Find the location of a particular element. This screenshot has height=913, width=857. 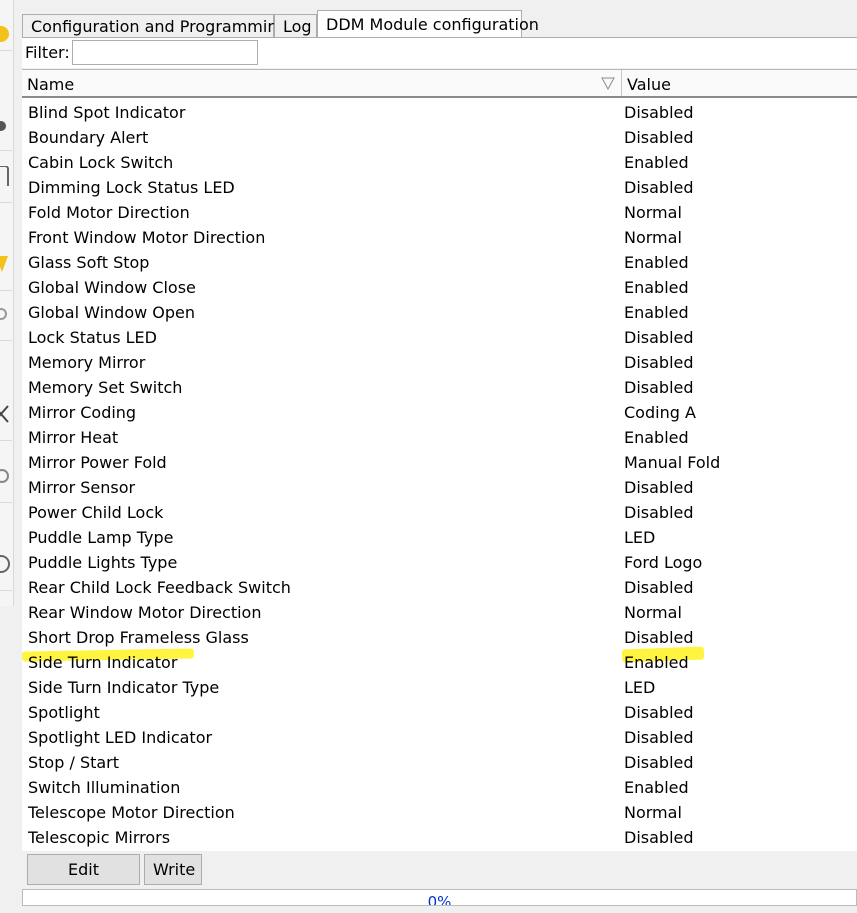

table-row: Glass Soft Stop Enabled is located at coordinates (439, 262).